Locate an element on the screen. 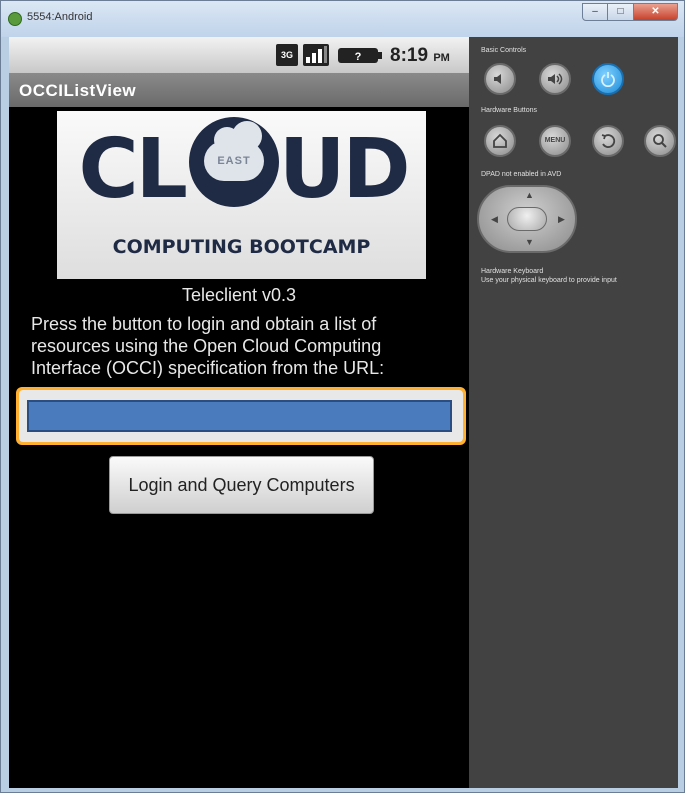  volume-down-button is located at coordinates (500, 79).